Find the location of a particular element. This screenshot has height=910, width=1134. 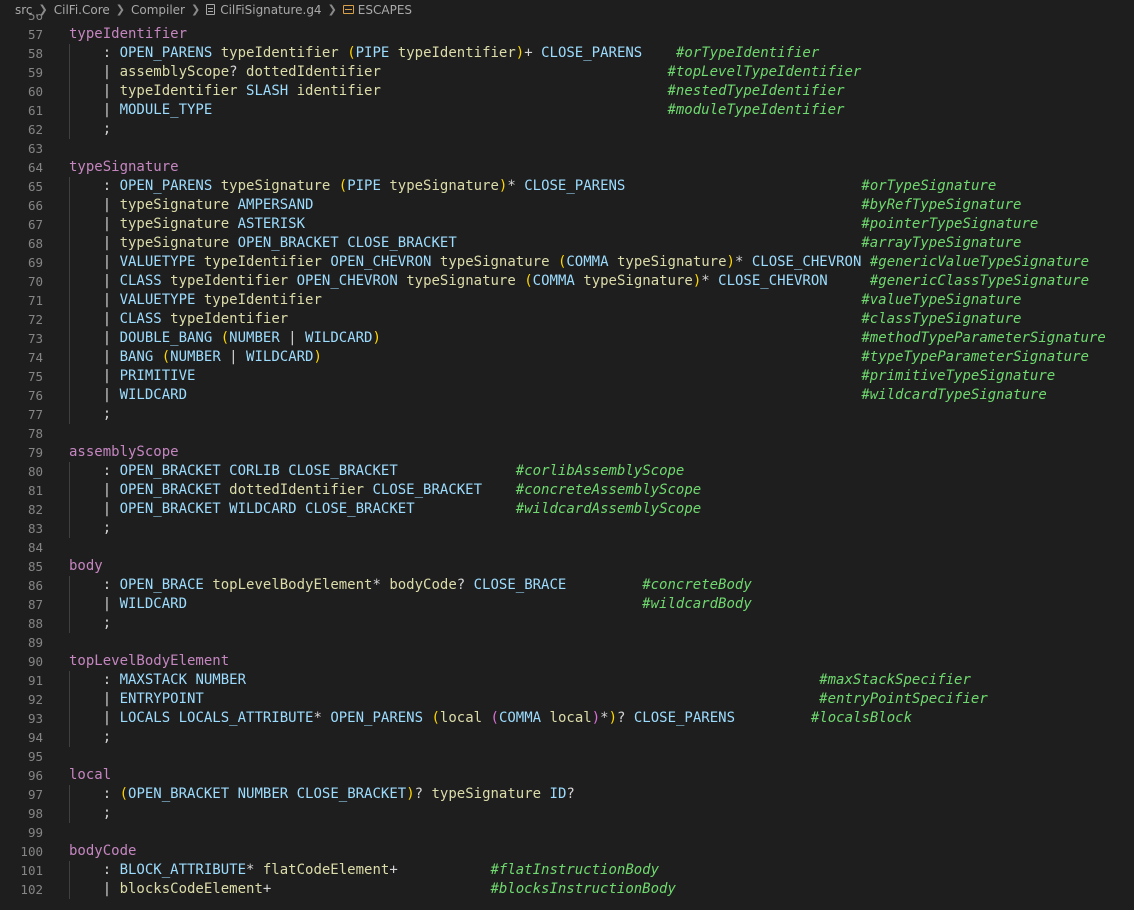

line-number: 67 is located at coordinates (35, 224).